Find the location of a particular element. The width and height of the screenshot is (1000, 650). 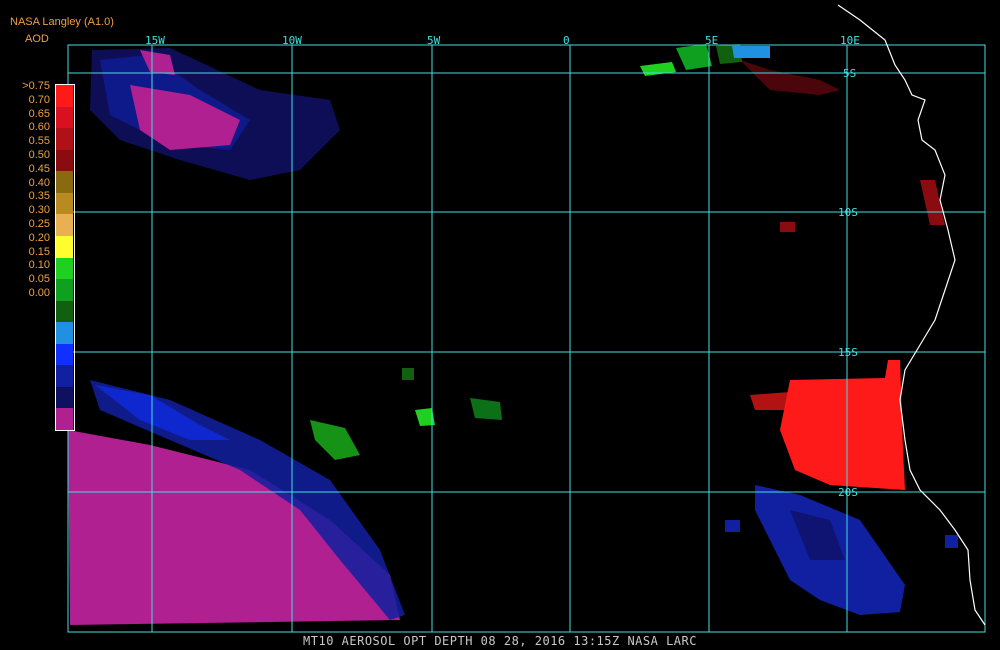

legend-label: 0.20 is located at coordinates (39, 237).